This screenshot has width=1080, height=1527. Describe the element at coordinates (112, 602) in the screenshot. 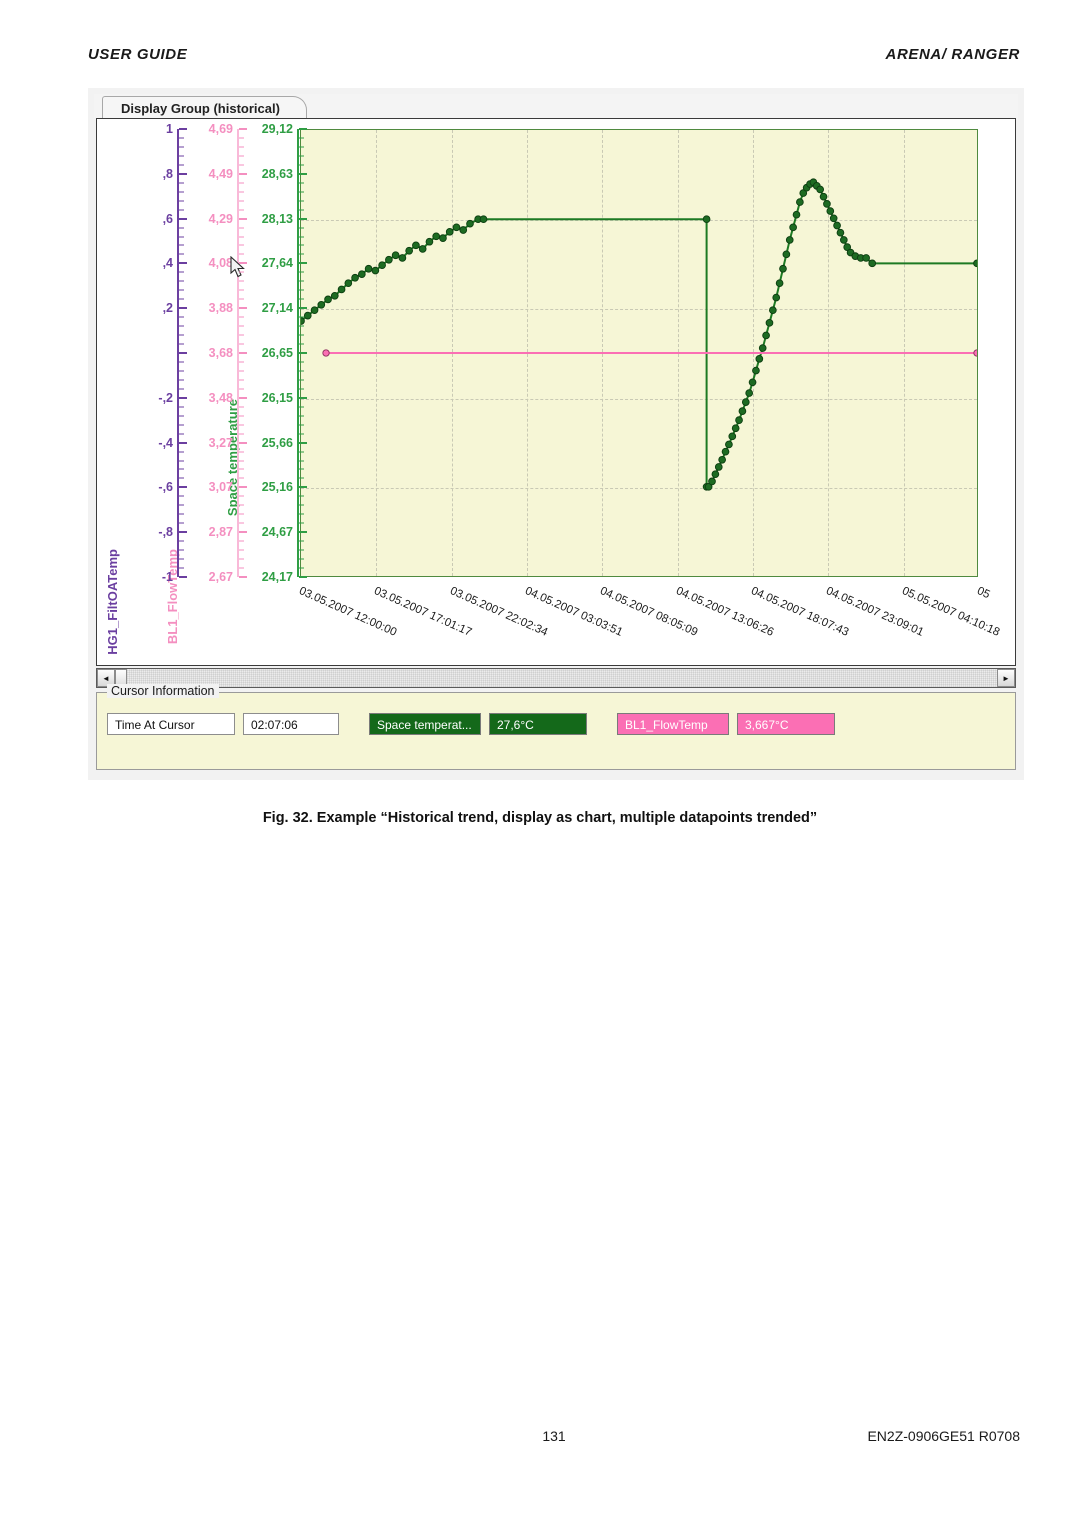

I see `axis-title-hg1-filtoatemp: HG1_FiltOATemp` at that location.